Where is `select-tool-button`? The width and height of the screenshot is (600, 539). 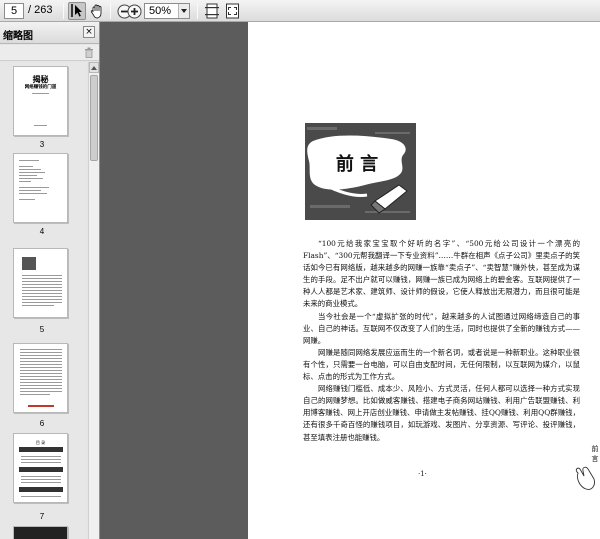 select-tool-button is located at coordinates (77, 11).